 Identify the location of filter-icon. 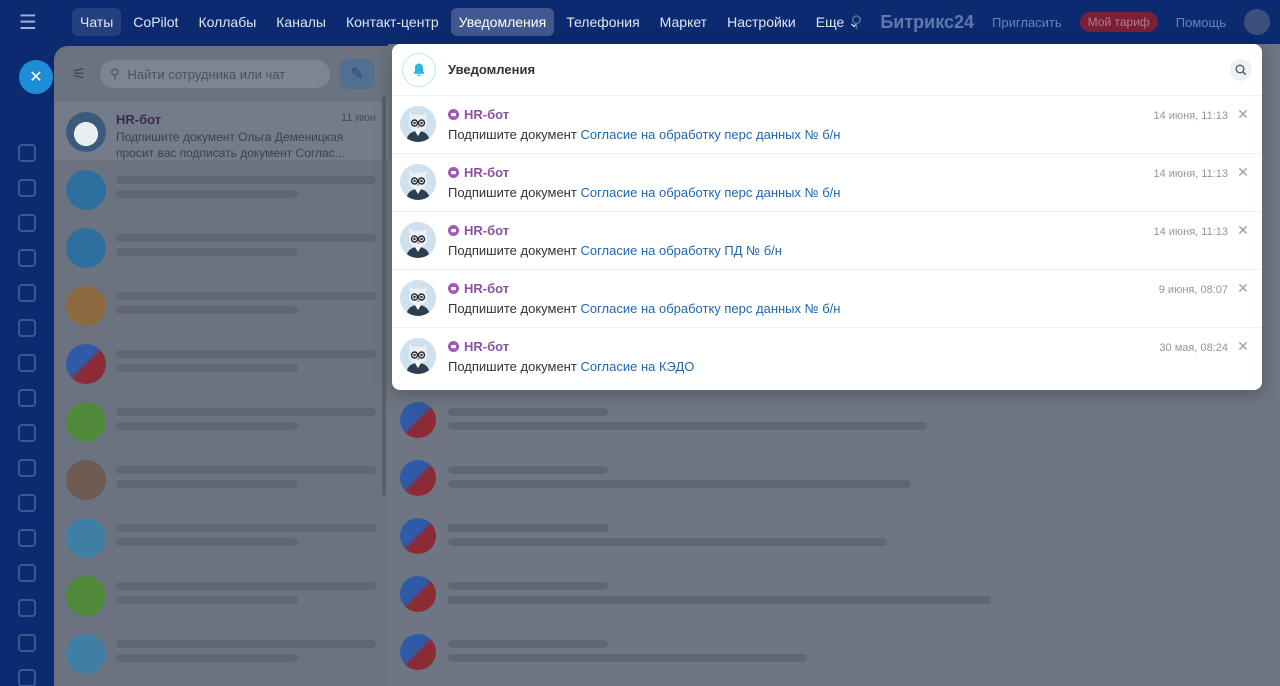
(27, 608).